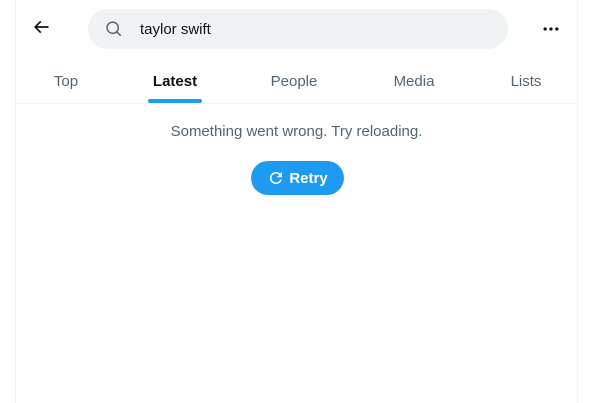 The image size is (600, 403). I want to click on search-input, so click(315, 29).